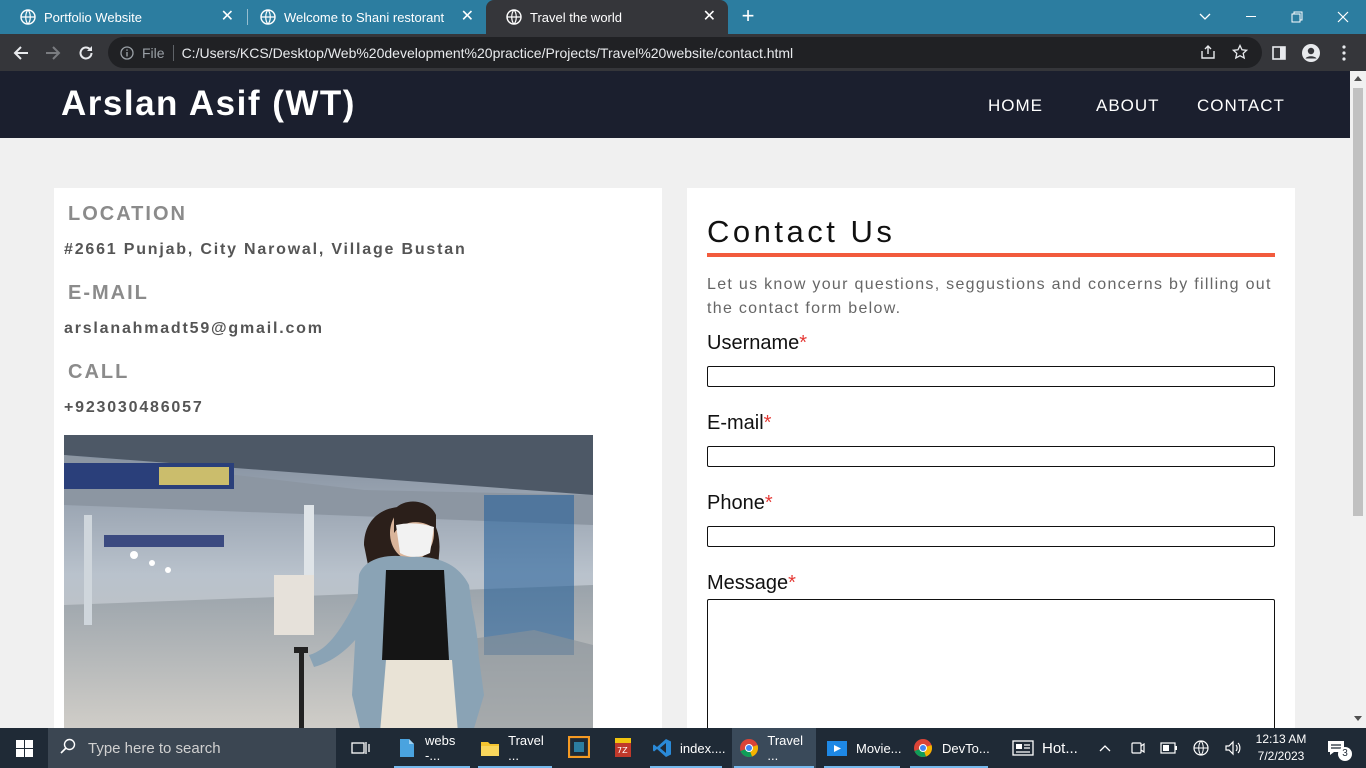  I want to click on scroll-up-arrow-icon, so click(1358, 78).